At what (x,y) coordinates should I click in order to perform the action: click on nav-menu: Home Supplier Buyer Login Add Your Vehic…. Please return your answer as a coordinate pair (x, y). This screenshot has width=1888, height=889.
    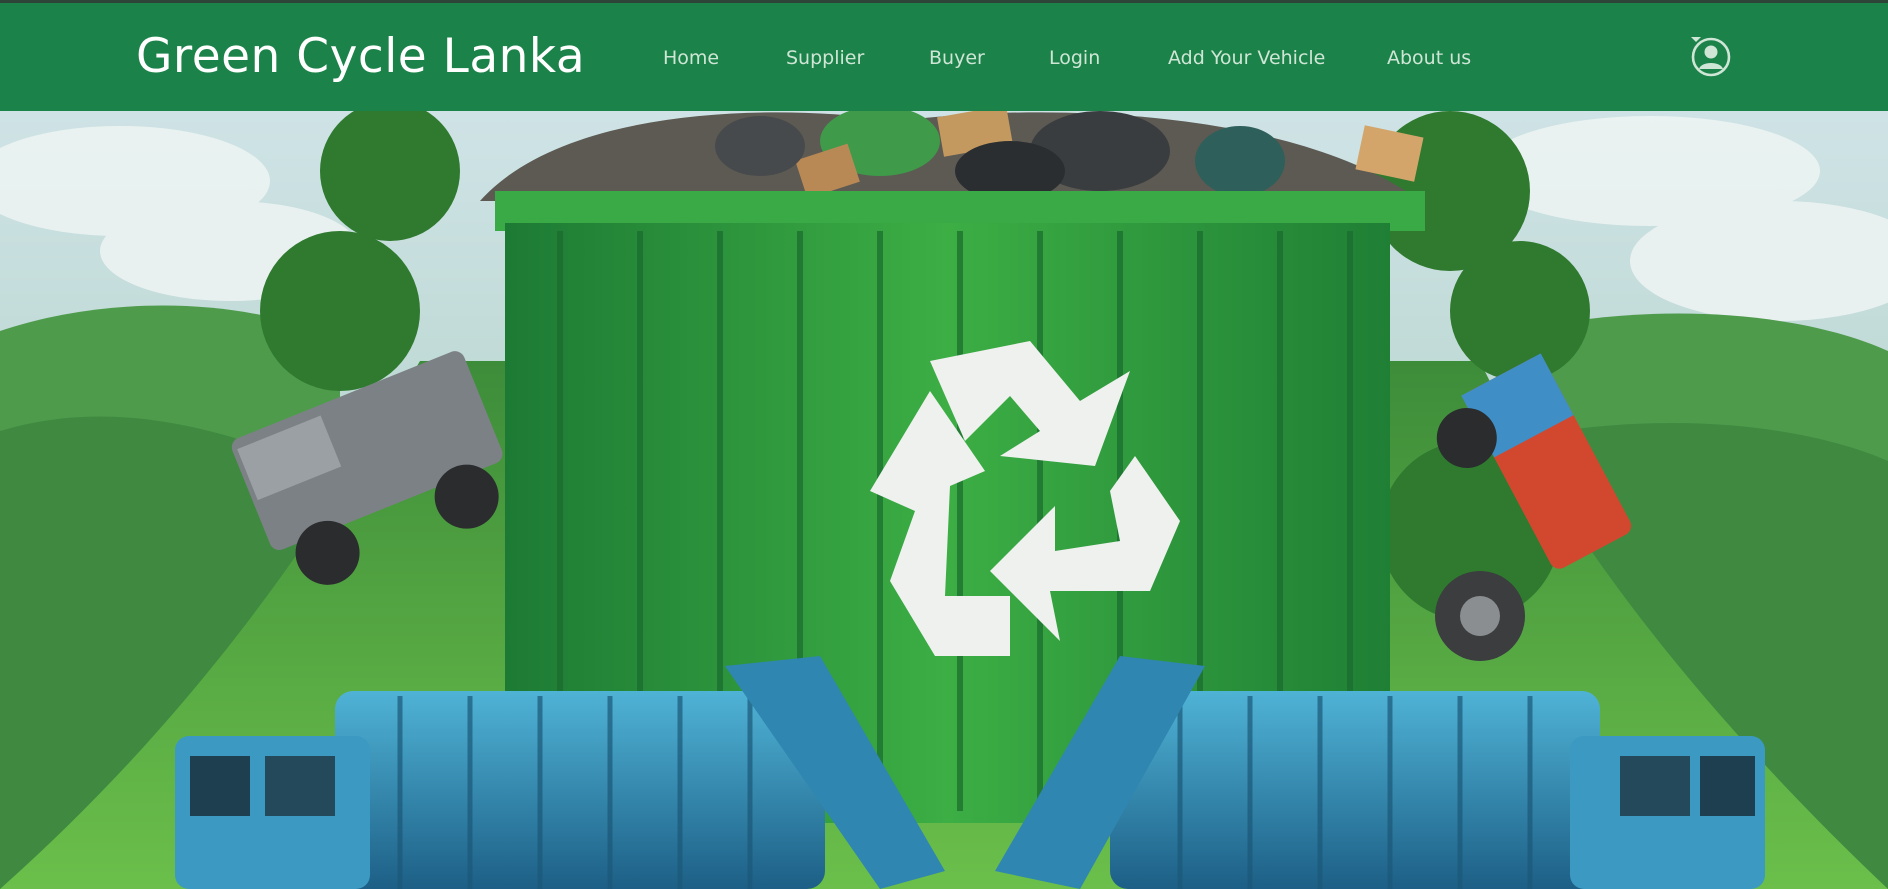
    Looking at the image, I should click on (944, 57).